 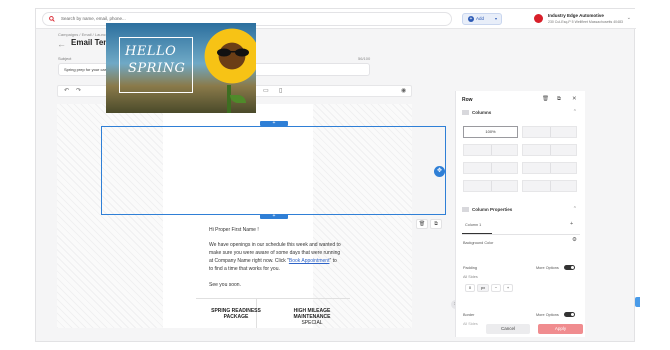 I want to click on subject-label: Subject, so click(x=65, y=58).